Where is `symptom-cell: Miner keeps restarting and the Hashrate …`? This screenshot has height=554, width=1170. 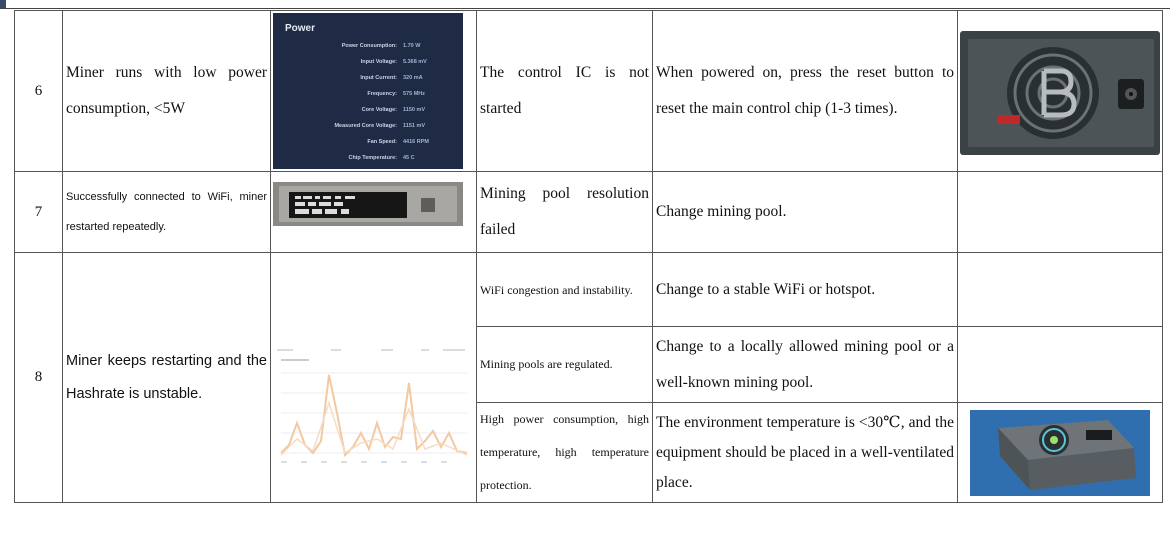
symptom-cell: Miner keeps restarting and the Hashrate … is located at coordinates (166, 377).